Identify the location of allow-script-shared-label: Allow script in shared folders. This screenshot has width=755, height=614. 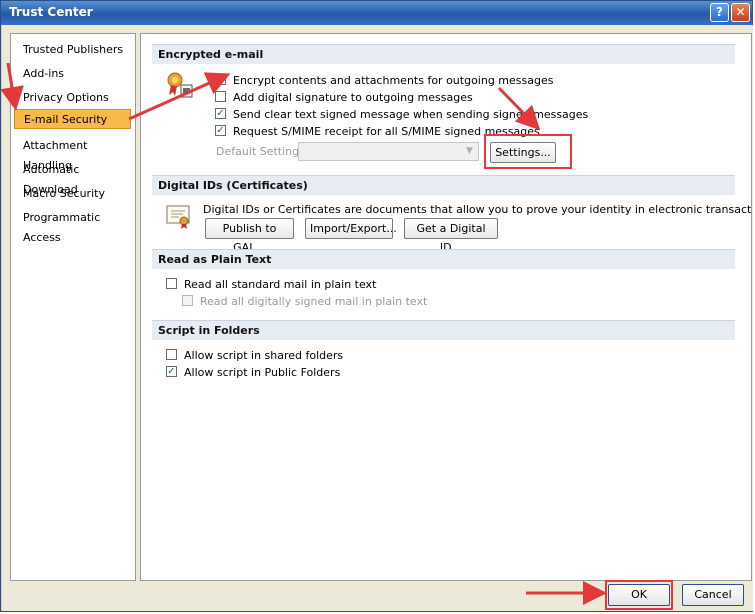
(264, 355).